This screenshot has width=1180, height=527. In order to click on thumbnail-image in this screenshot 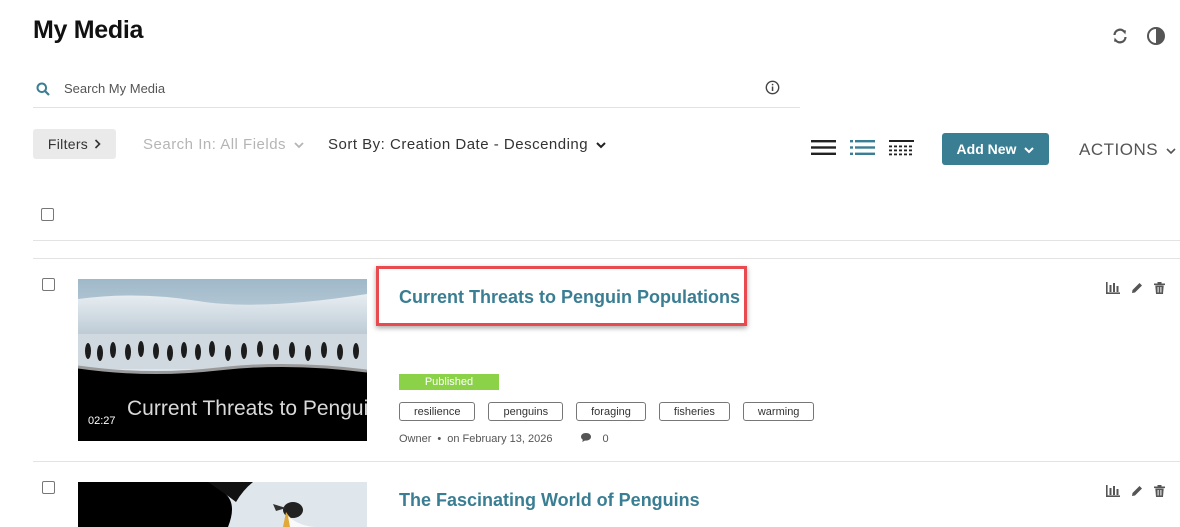, I will do `click(222, 504)`.